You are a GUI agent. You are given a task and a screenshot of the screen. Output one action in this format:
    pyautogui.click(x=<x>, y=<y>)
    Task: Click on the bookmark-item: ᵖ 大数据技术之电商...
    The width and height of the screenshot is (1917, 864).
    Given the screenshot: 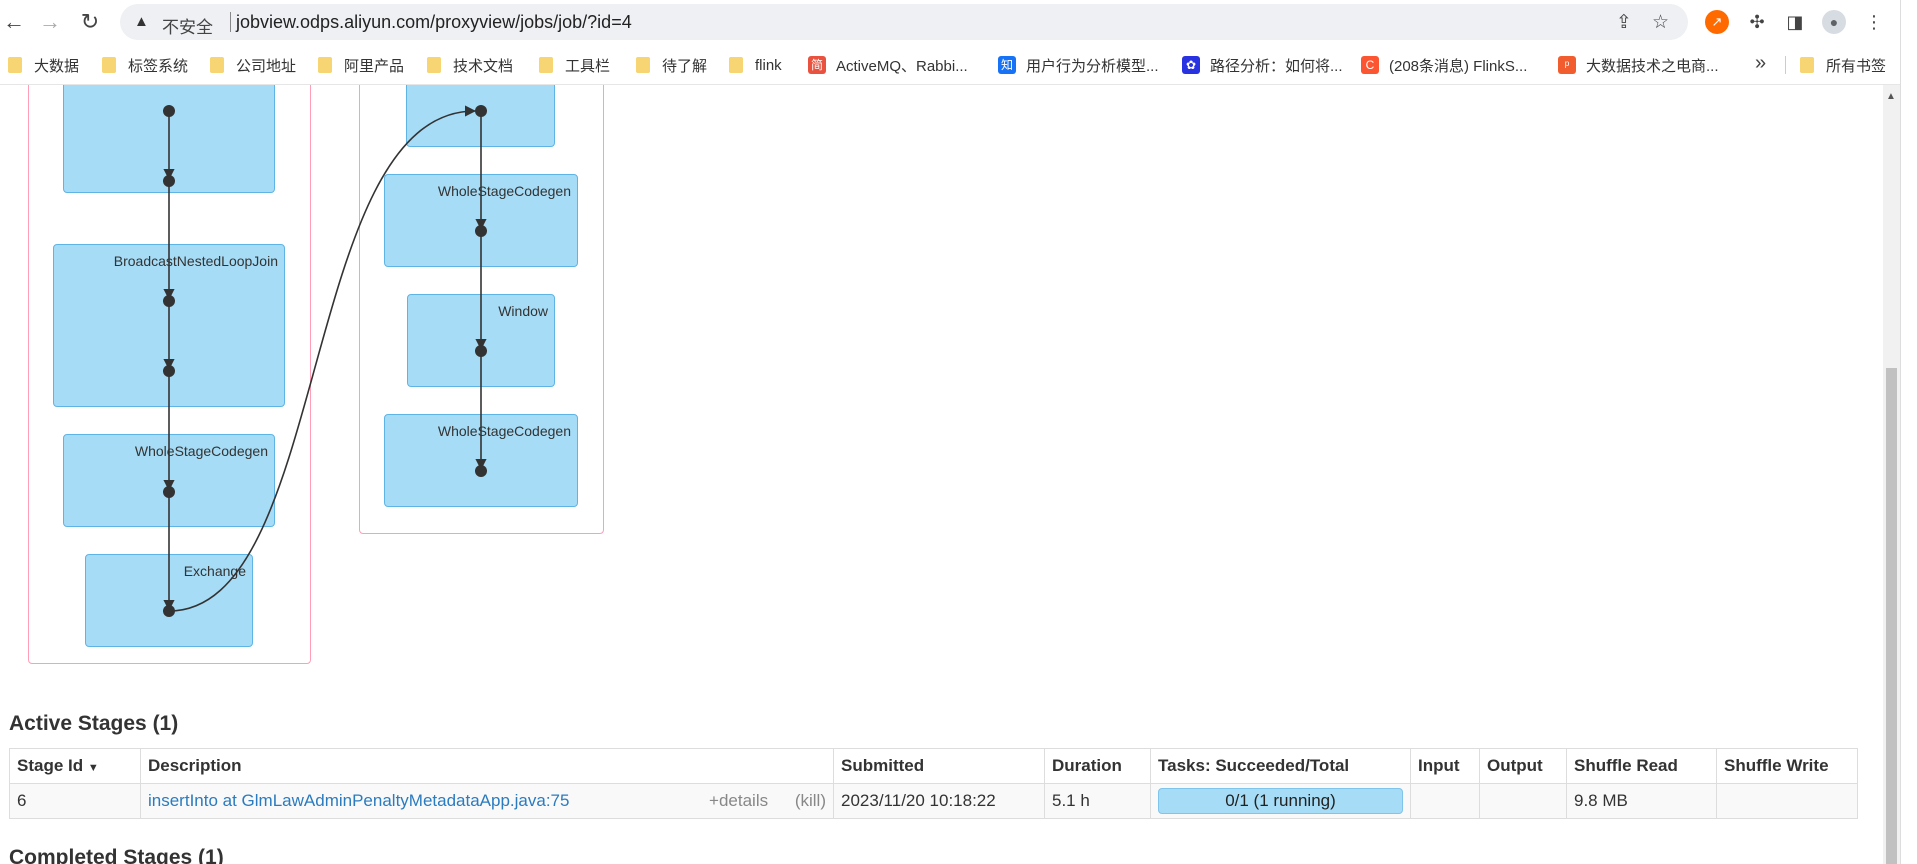 What is the action you would take?
    pyautogui.click(x=1638, y=65)
    